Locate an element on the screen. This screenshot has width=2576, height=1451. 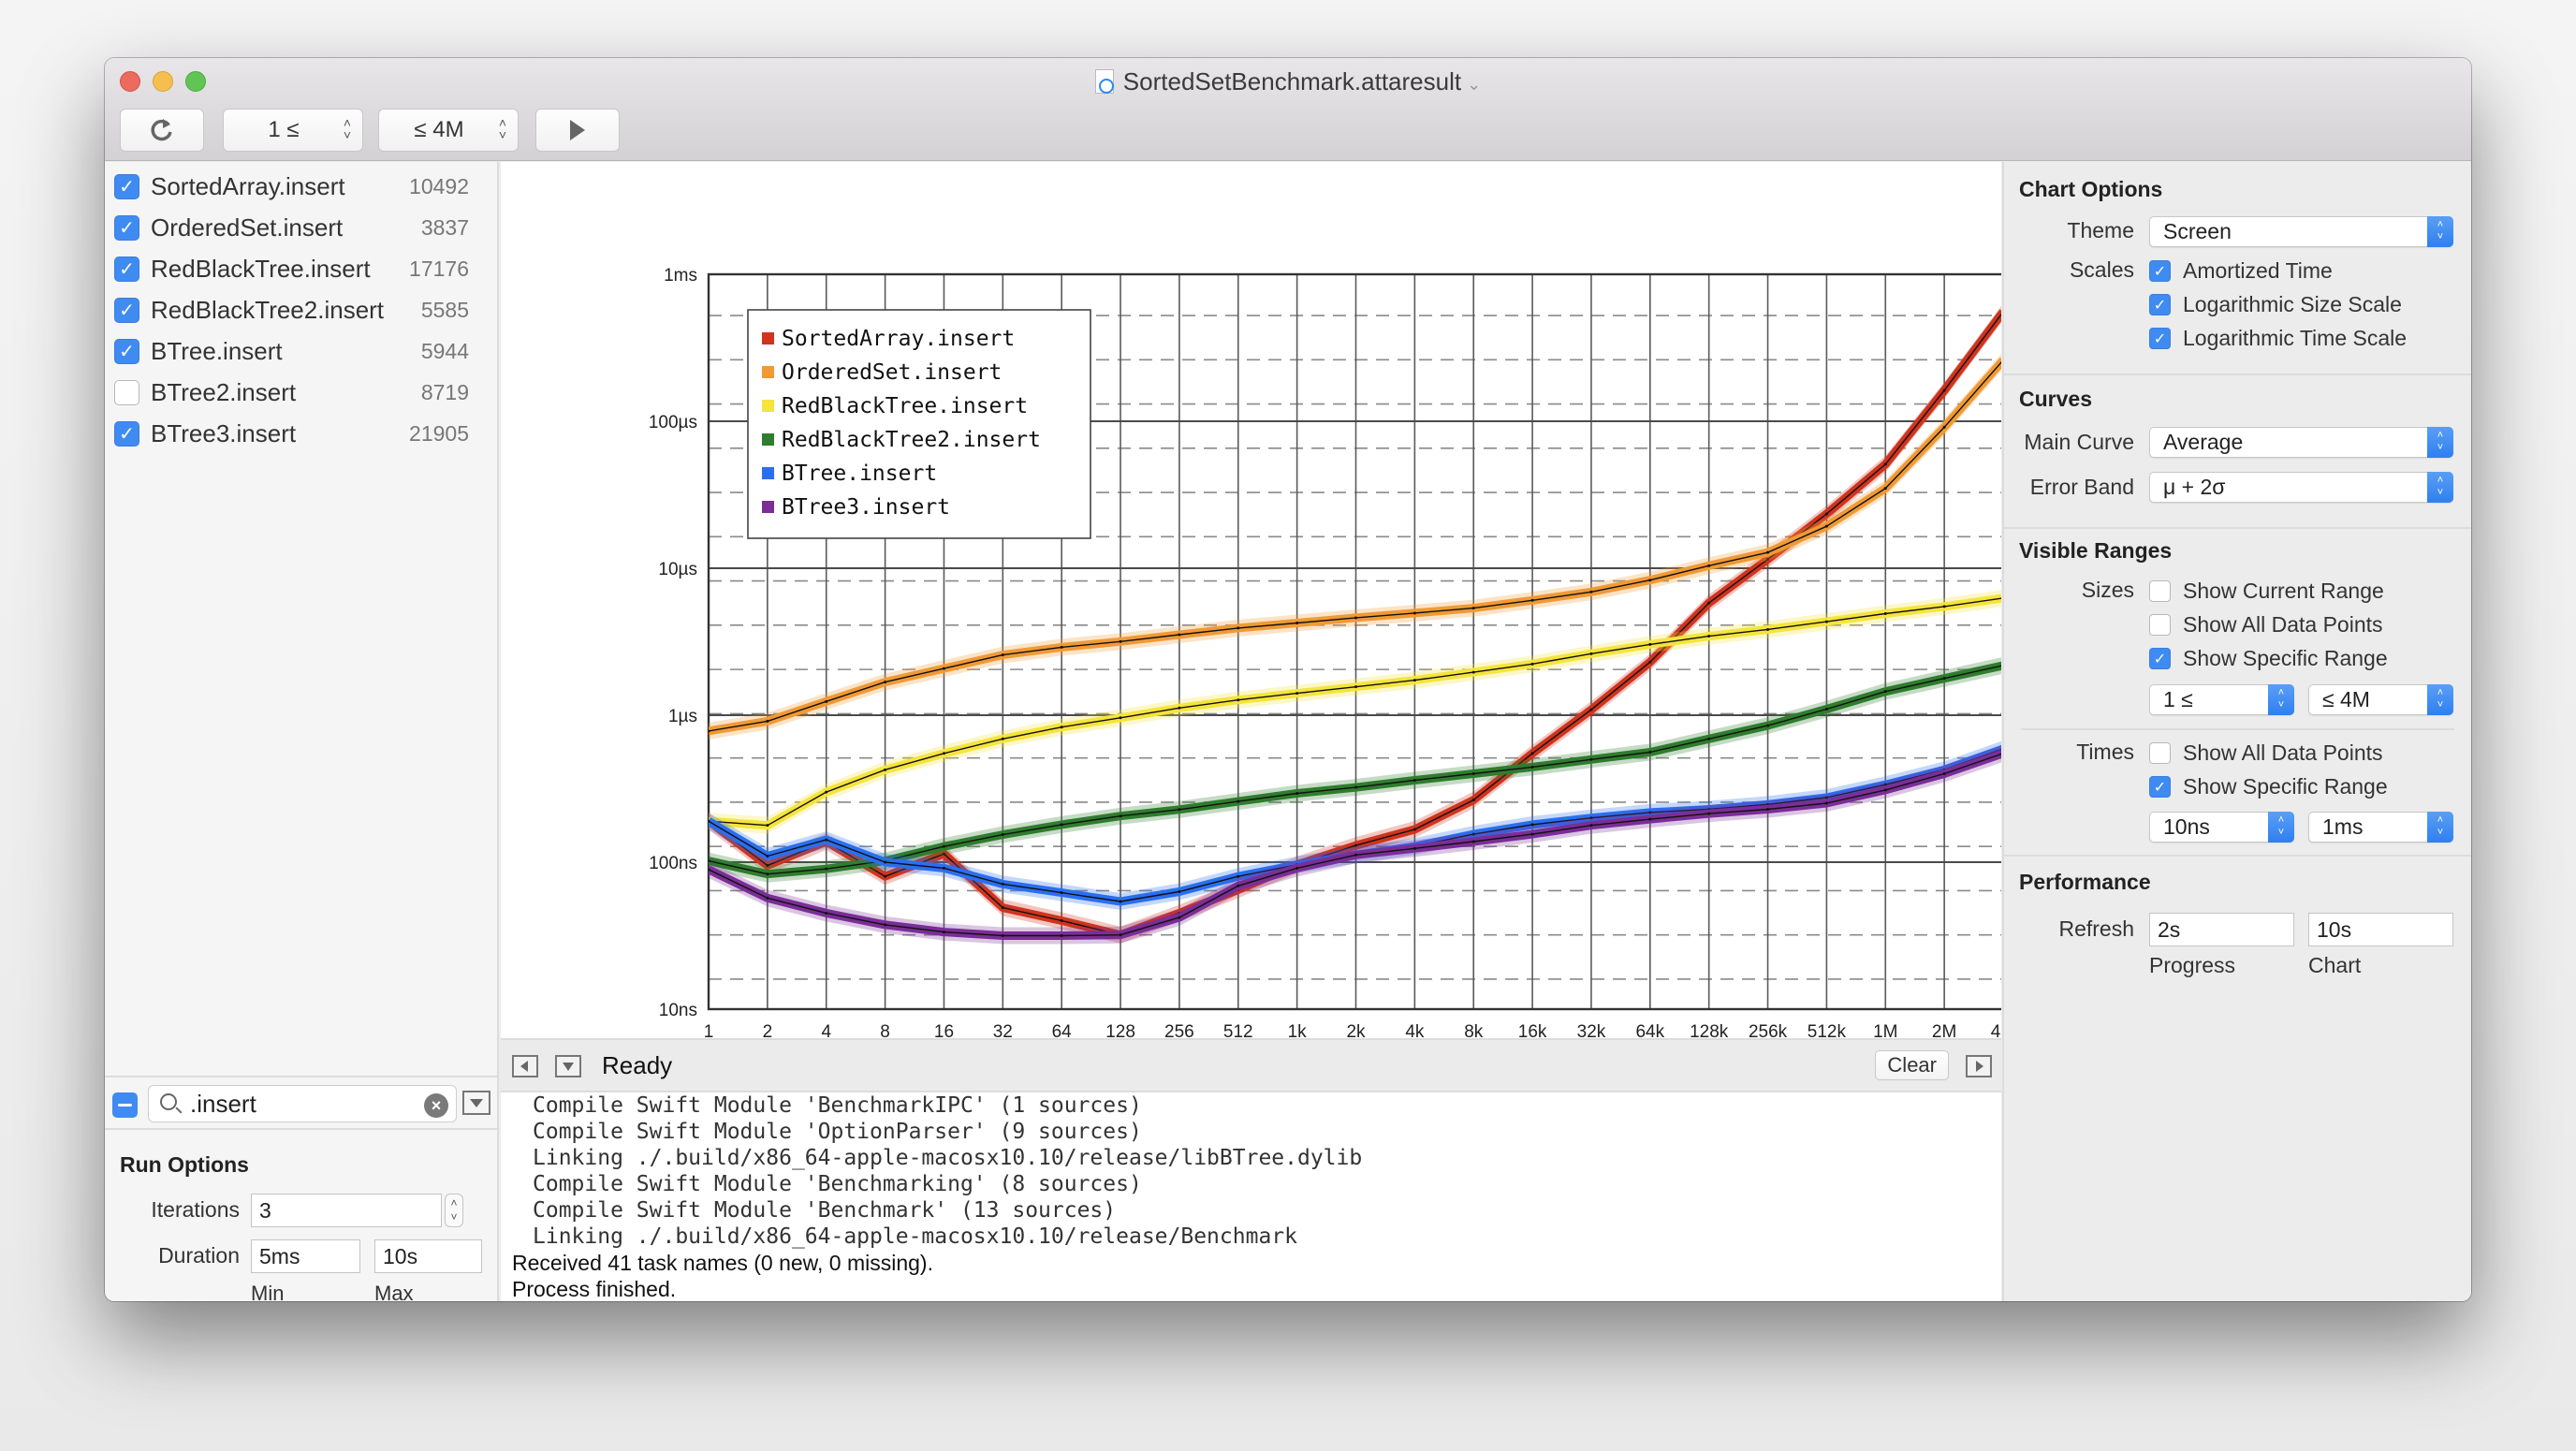
task-sample-count: 21905 is located at coordinates (439, 433).